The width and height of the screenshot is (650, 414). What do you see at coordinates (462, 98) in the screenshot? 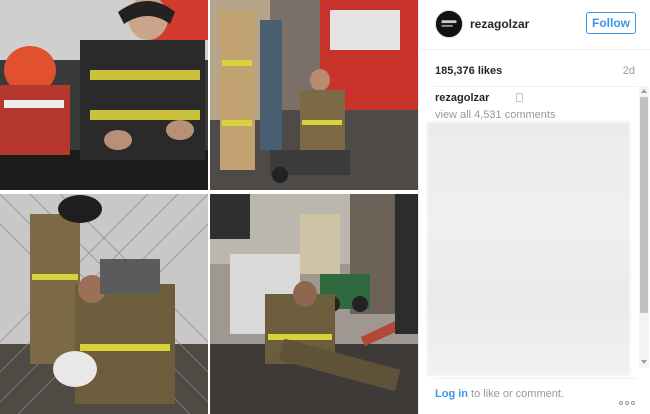
I see `caption-username: rezagolzar` at bounding box center [462, 98].